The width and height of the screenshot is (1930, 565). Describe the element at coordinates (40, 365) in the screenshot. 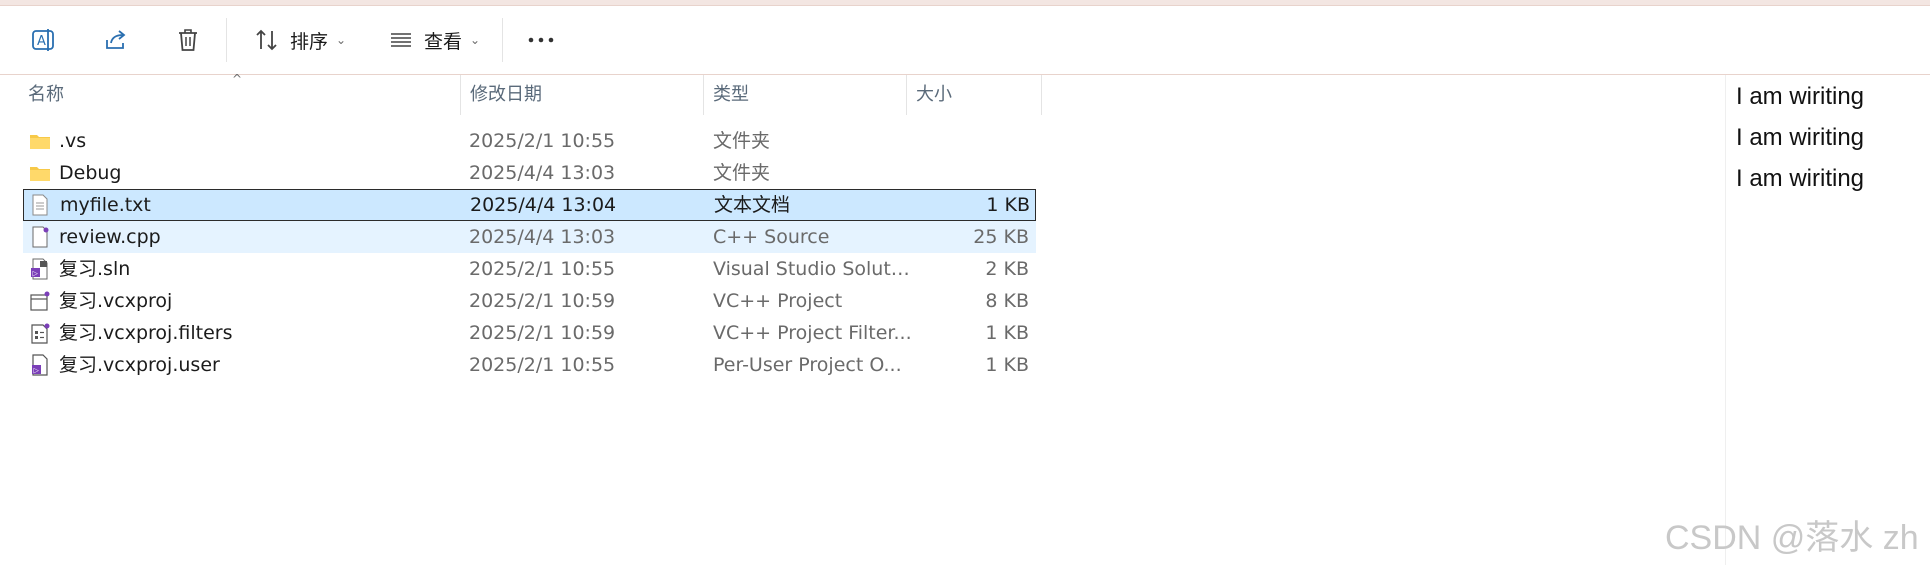

I see `user-file-icon: ▷` at that location.